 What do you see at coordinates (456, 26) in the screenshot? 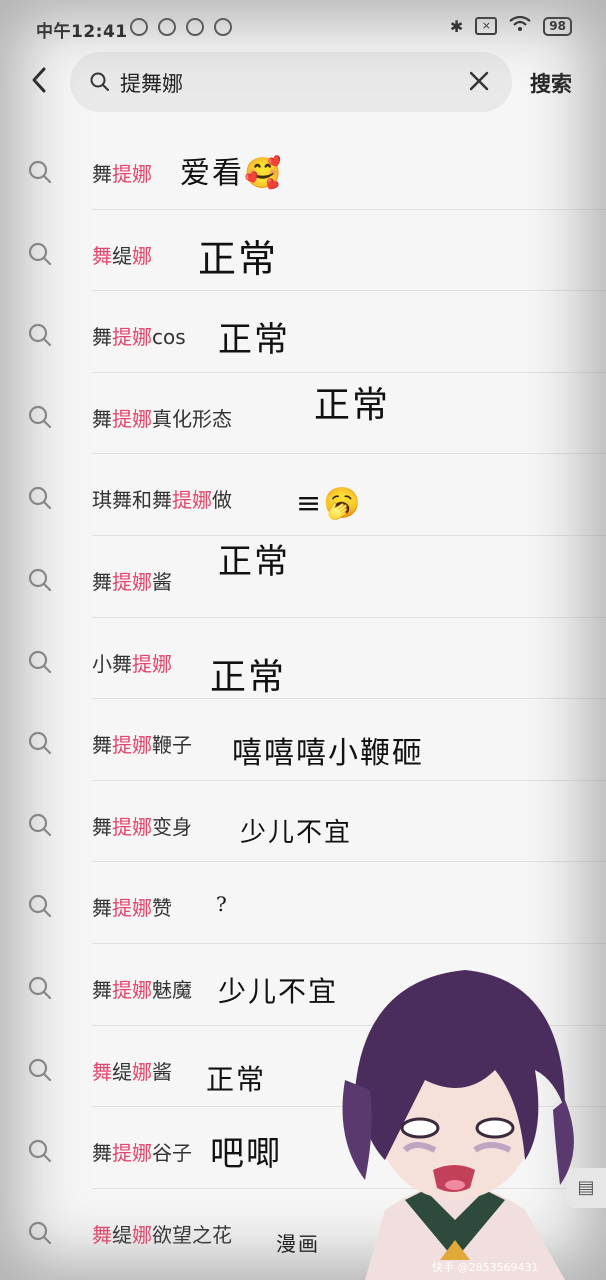
I see `bluetooth-icon: ✱` at bounding box center [456, 26].